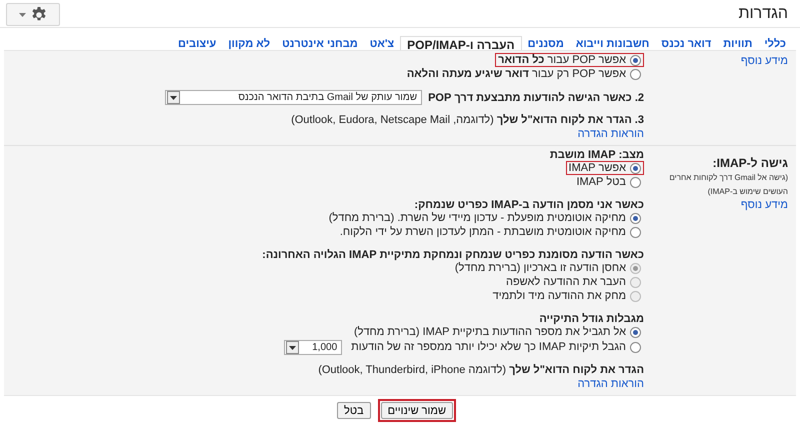  Describe the element at coordinates (320, 43) in the screenshot. I see `tab: מבחני אינטרנט` at that location.